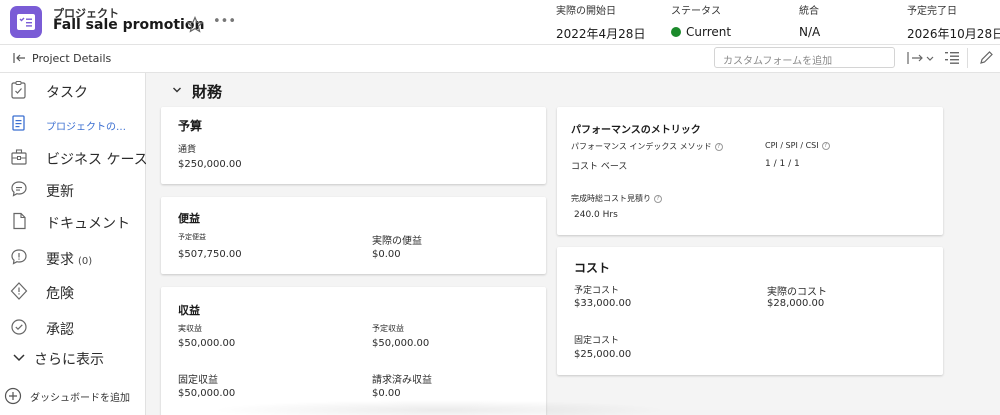 This screenshot has width=1000, height=415. What do you see at coordinates (500, 59) in the screenshot?
I see `details-toolbar: Project Details カスタムフォームを追加` at bounding box center [500, 59].